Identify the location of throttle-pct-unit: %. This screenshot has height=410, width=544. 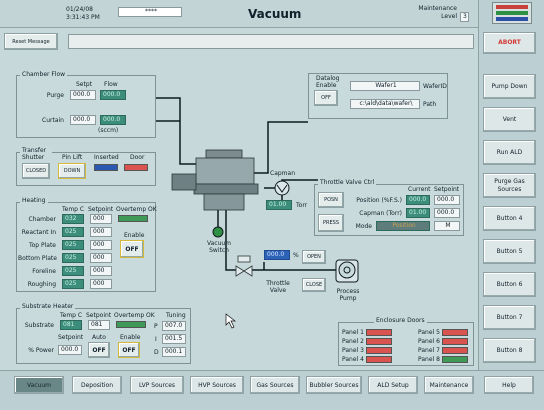
(296, 255).